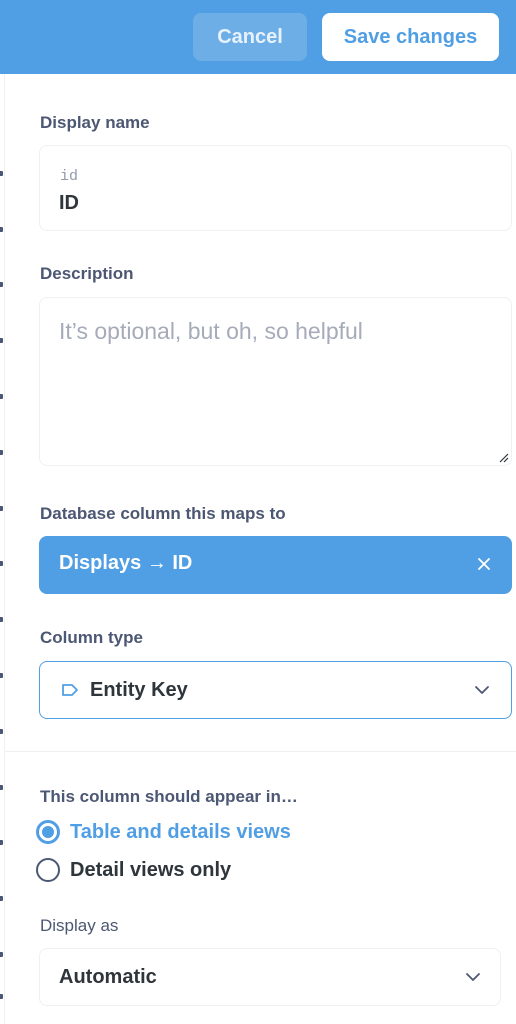  I want to click on column-type-value: Entity Key, so click(139, 690).